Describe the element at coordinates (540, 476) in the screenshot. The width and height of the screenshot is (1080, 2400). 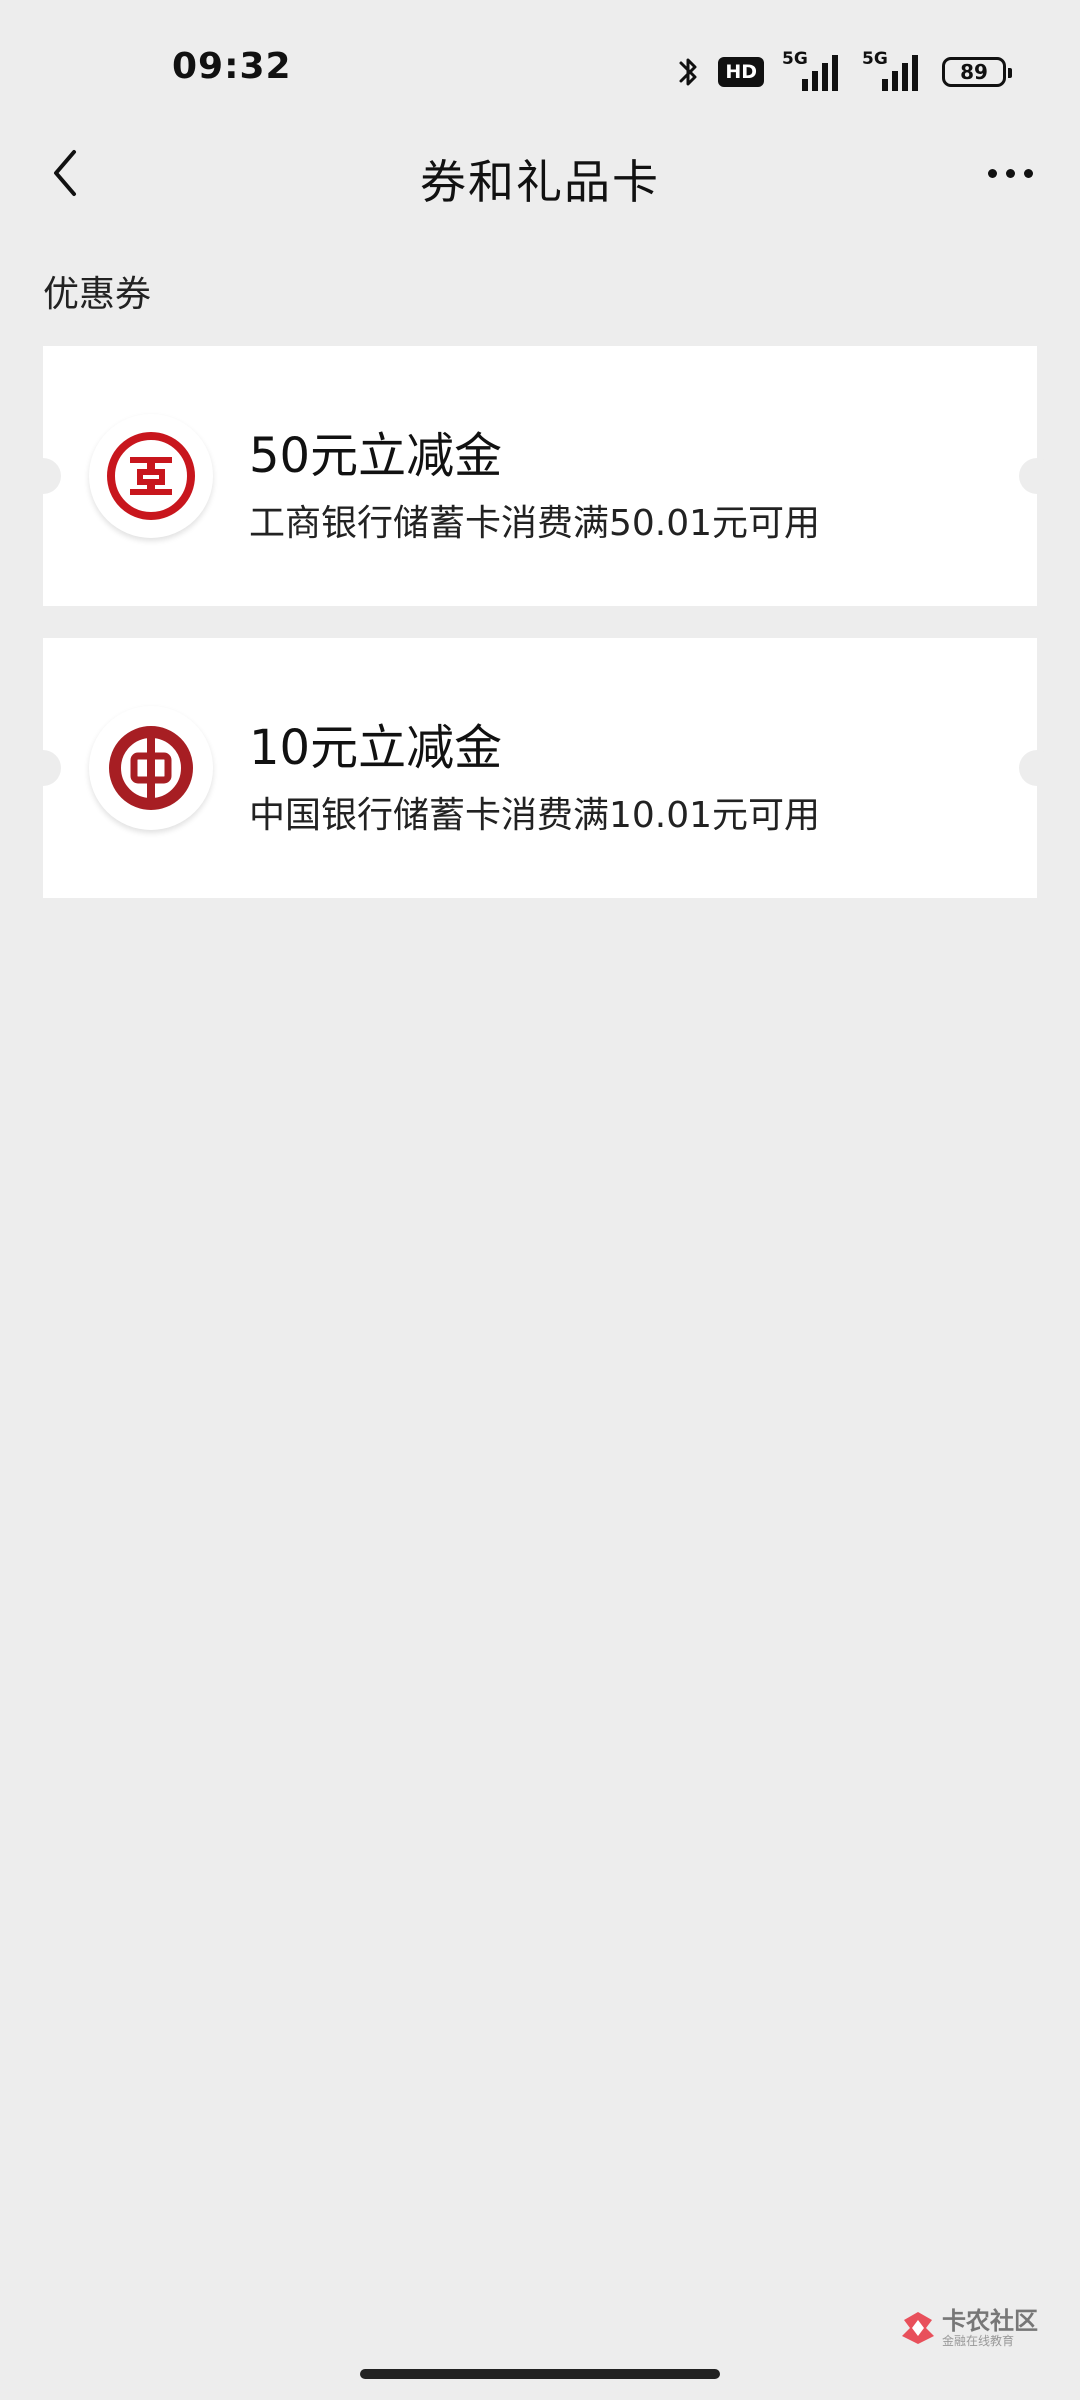
I see `coupon-card: 50元立减金 工商银行储蓄卡消费满50.01元可用` at that location.